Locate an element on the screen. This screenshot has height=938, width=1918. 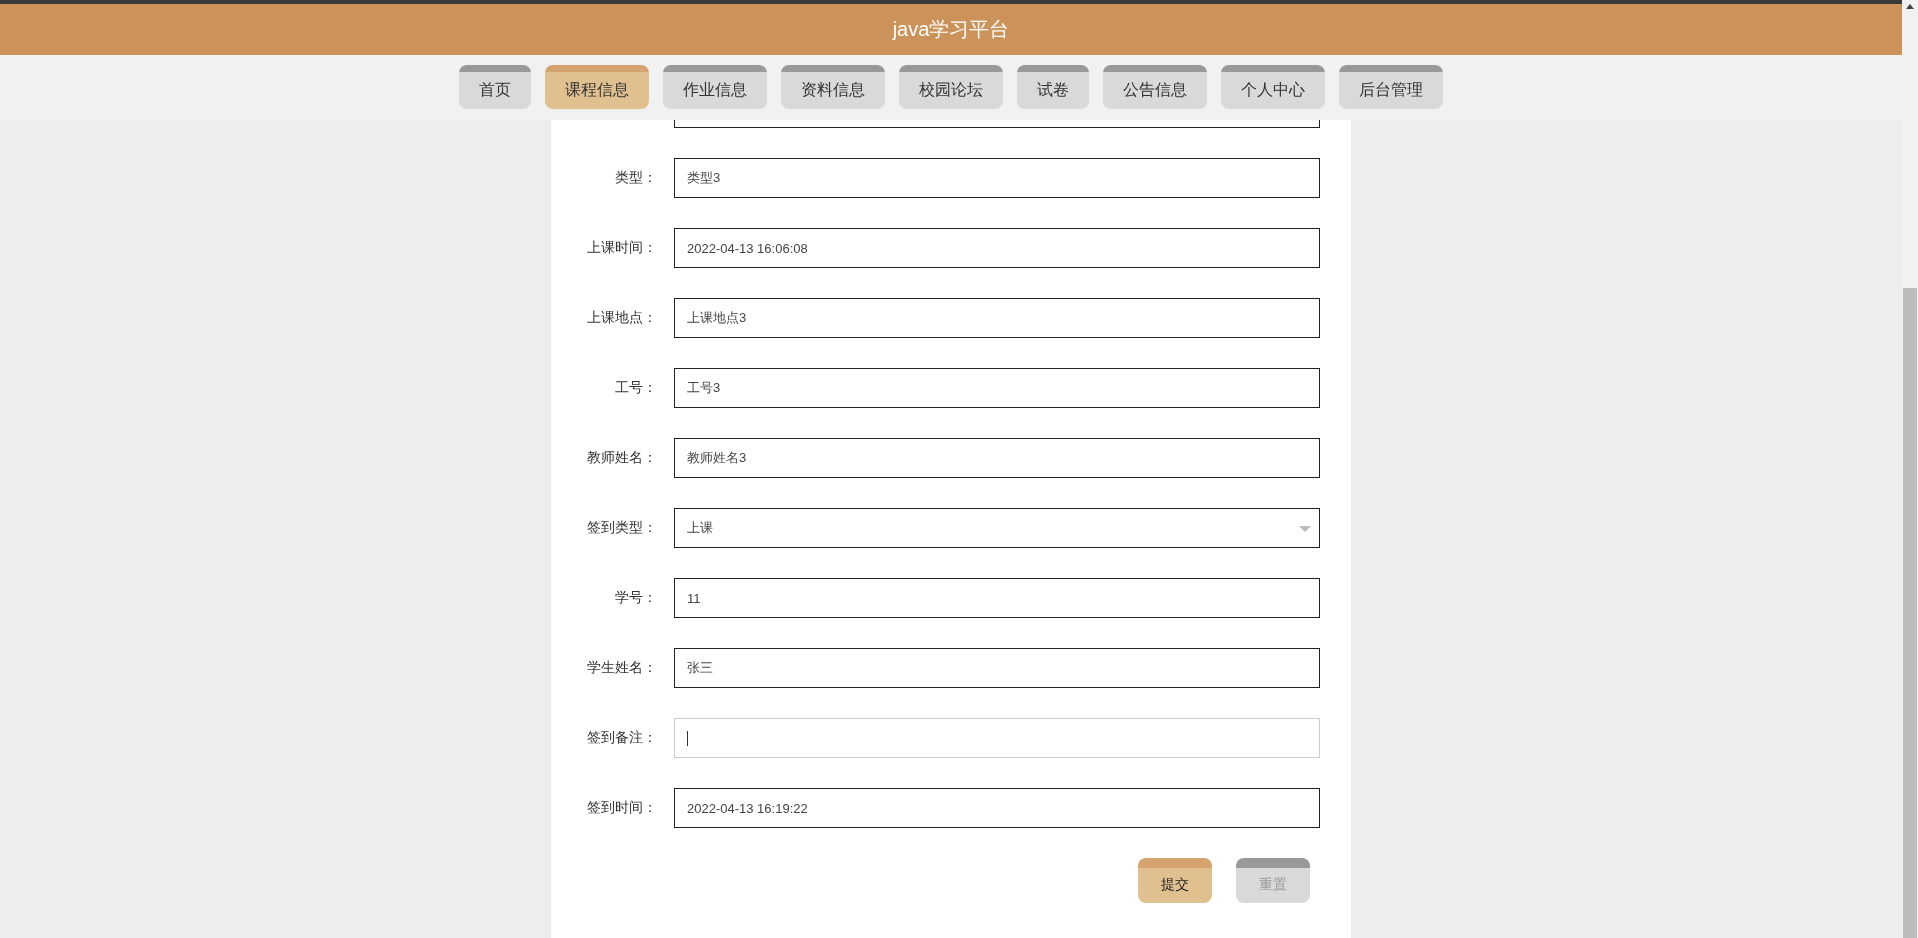
field-label: 上课地点： is located at coordinates (621, 318).